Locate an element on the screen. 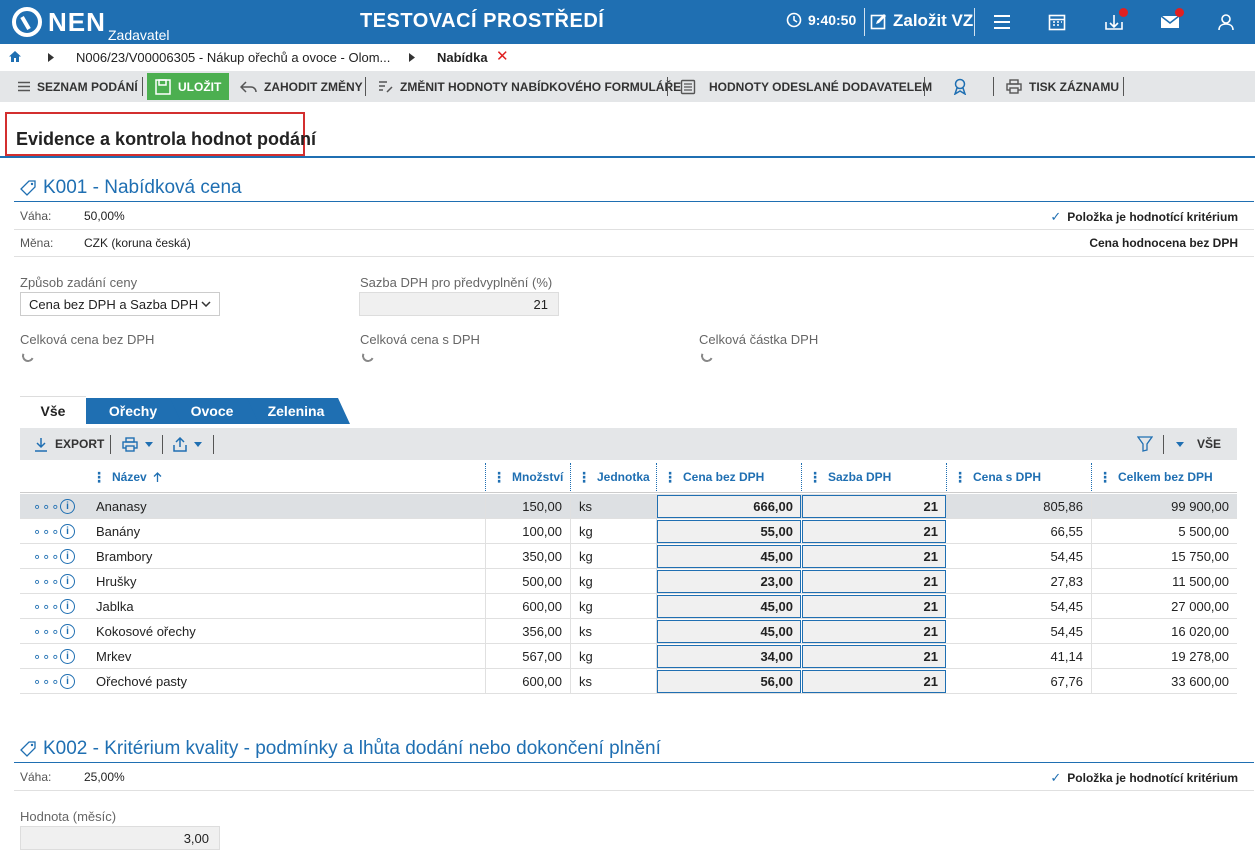 The width and height of the screenshot is (1255, 863). share-menu-button is located at coordinates (187, 444).